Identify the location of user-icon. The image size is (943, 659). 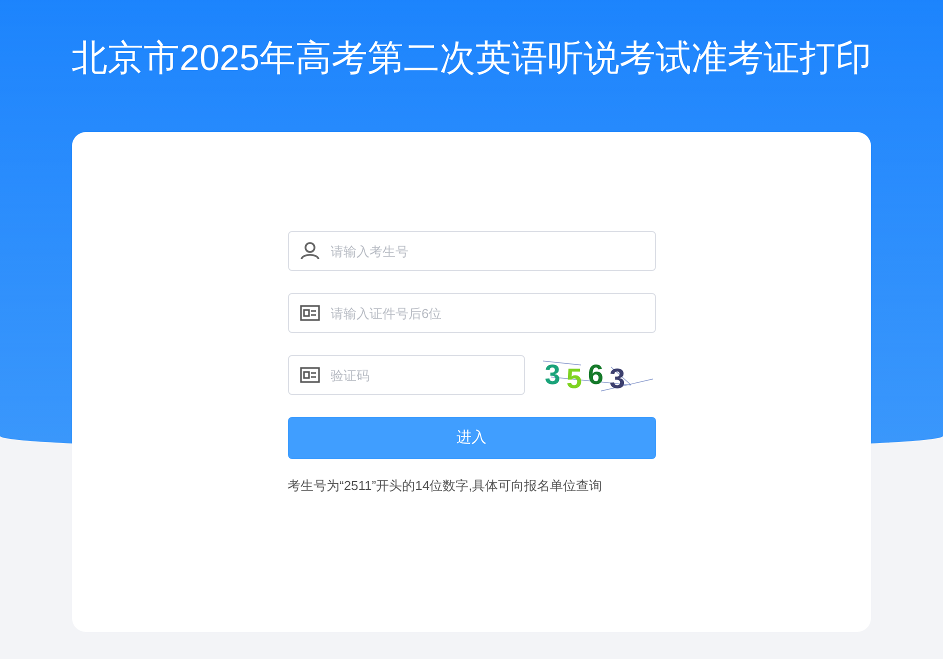
(310, 251).